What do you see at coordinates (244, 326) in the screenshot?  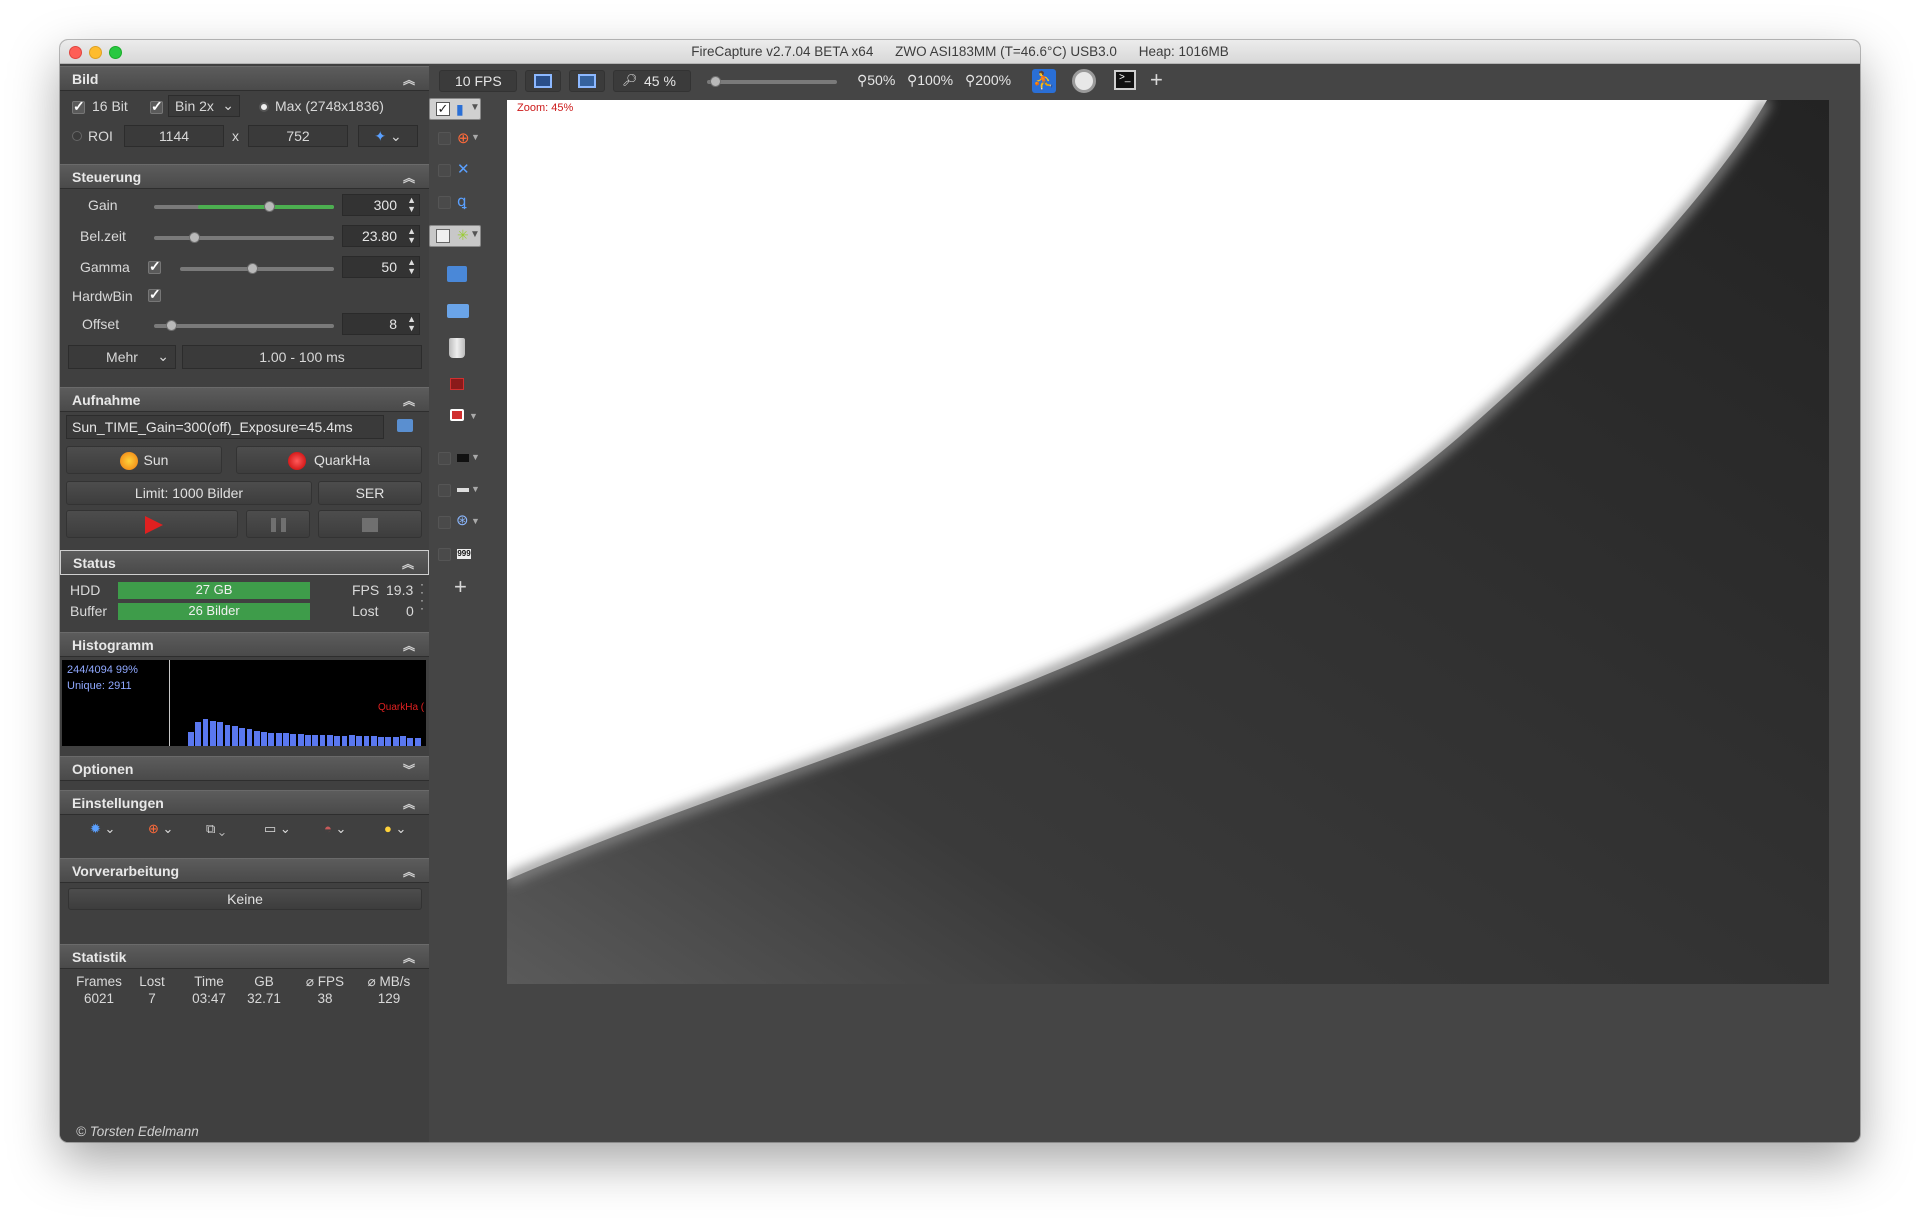 I see `offset-slider-track` at bounding box center [244, 326].